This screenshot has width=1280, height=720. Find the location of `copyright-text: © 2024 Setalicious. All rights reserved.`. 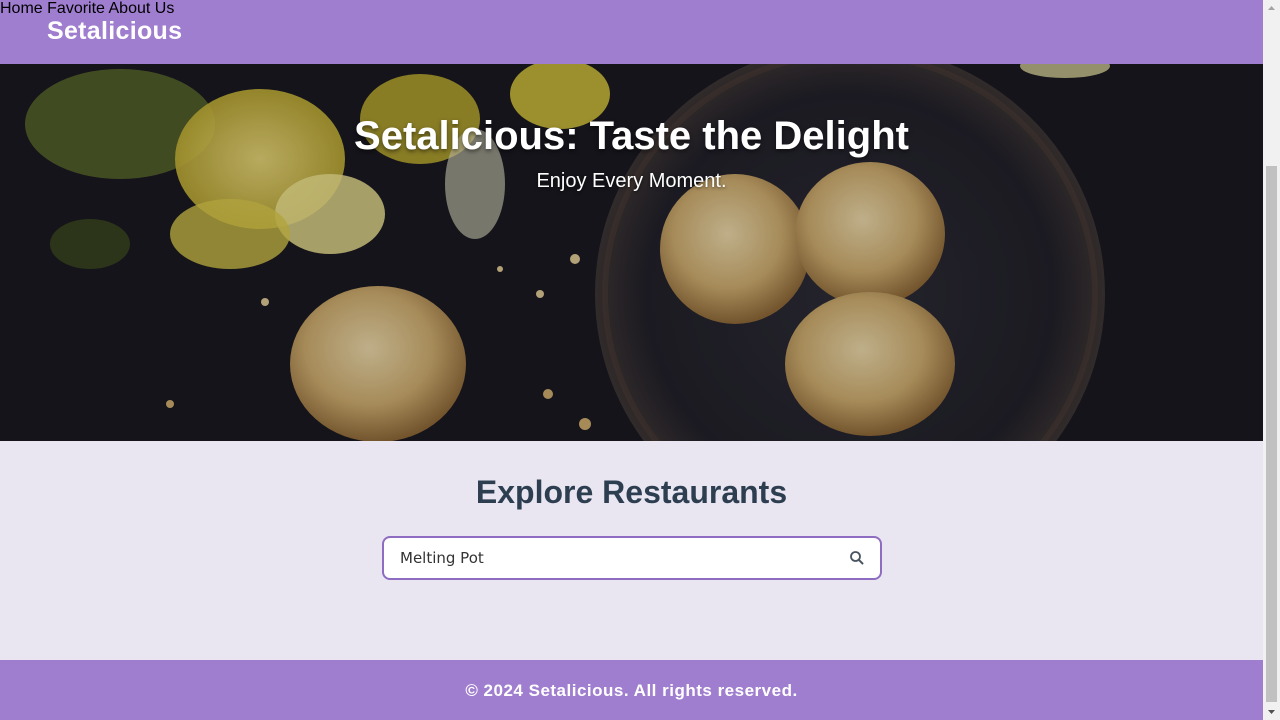

copyright-text: © 2024 Setalicious. All rights reserved. is located at coordinates (631, 690).